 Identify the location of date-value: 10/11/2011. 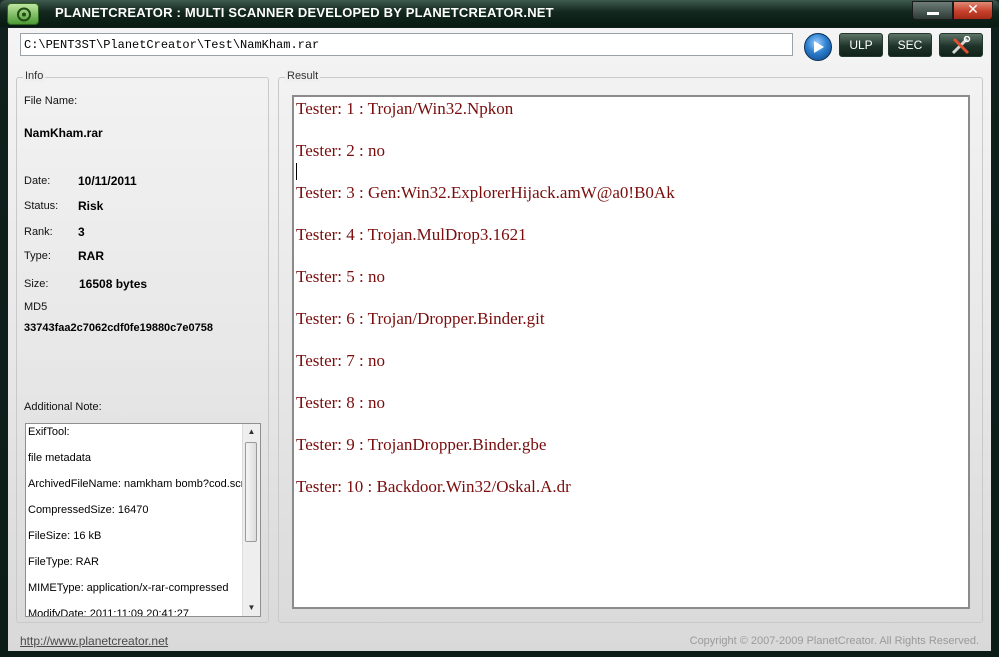
(107, 181).